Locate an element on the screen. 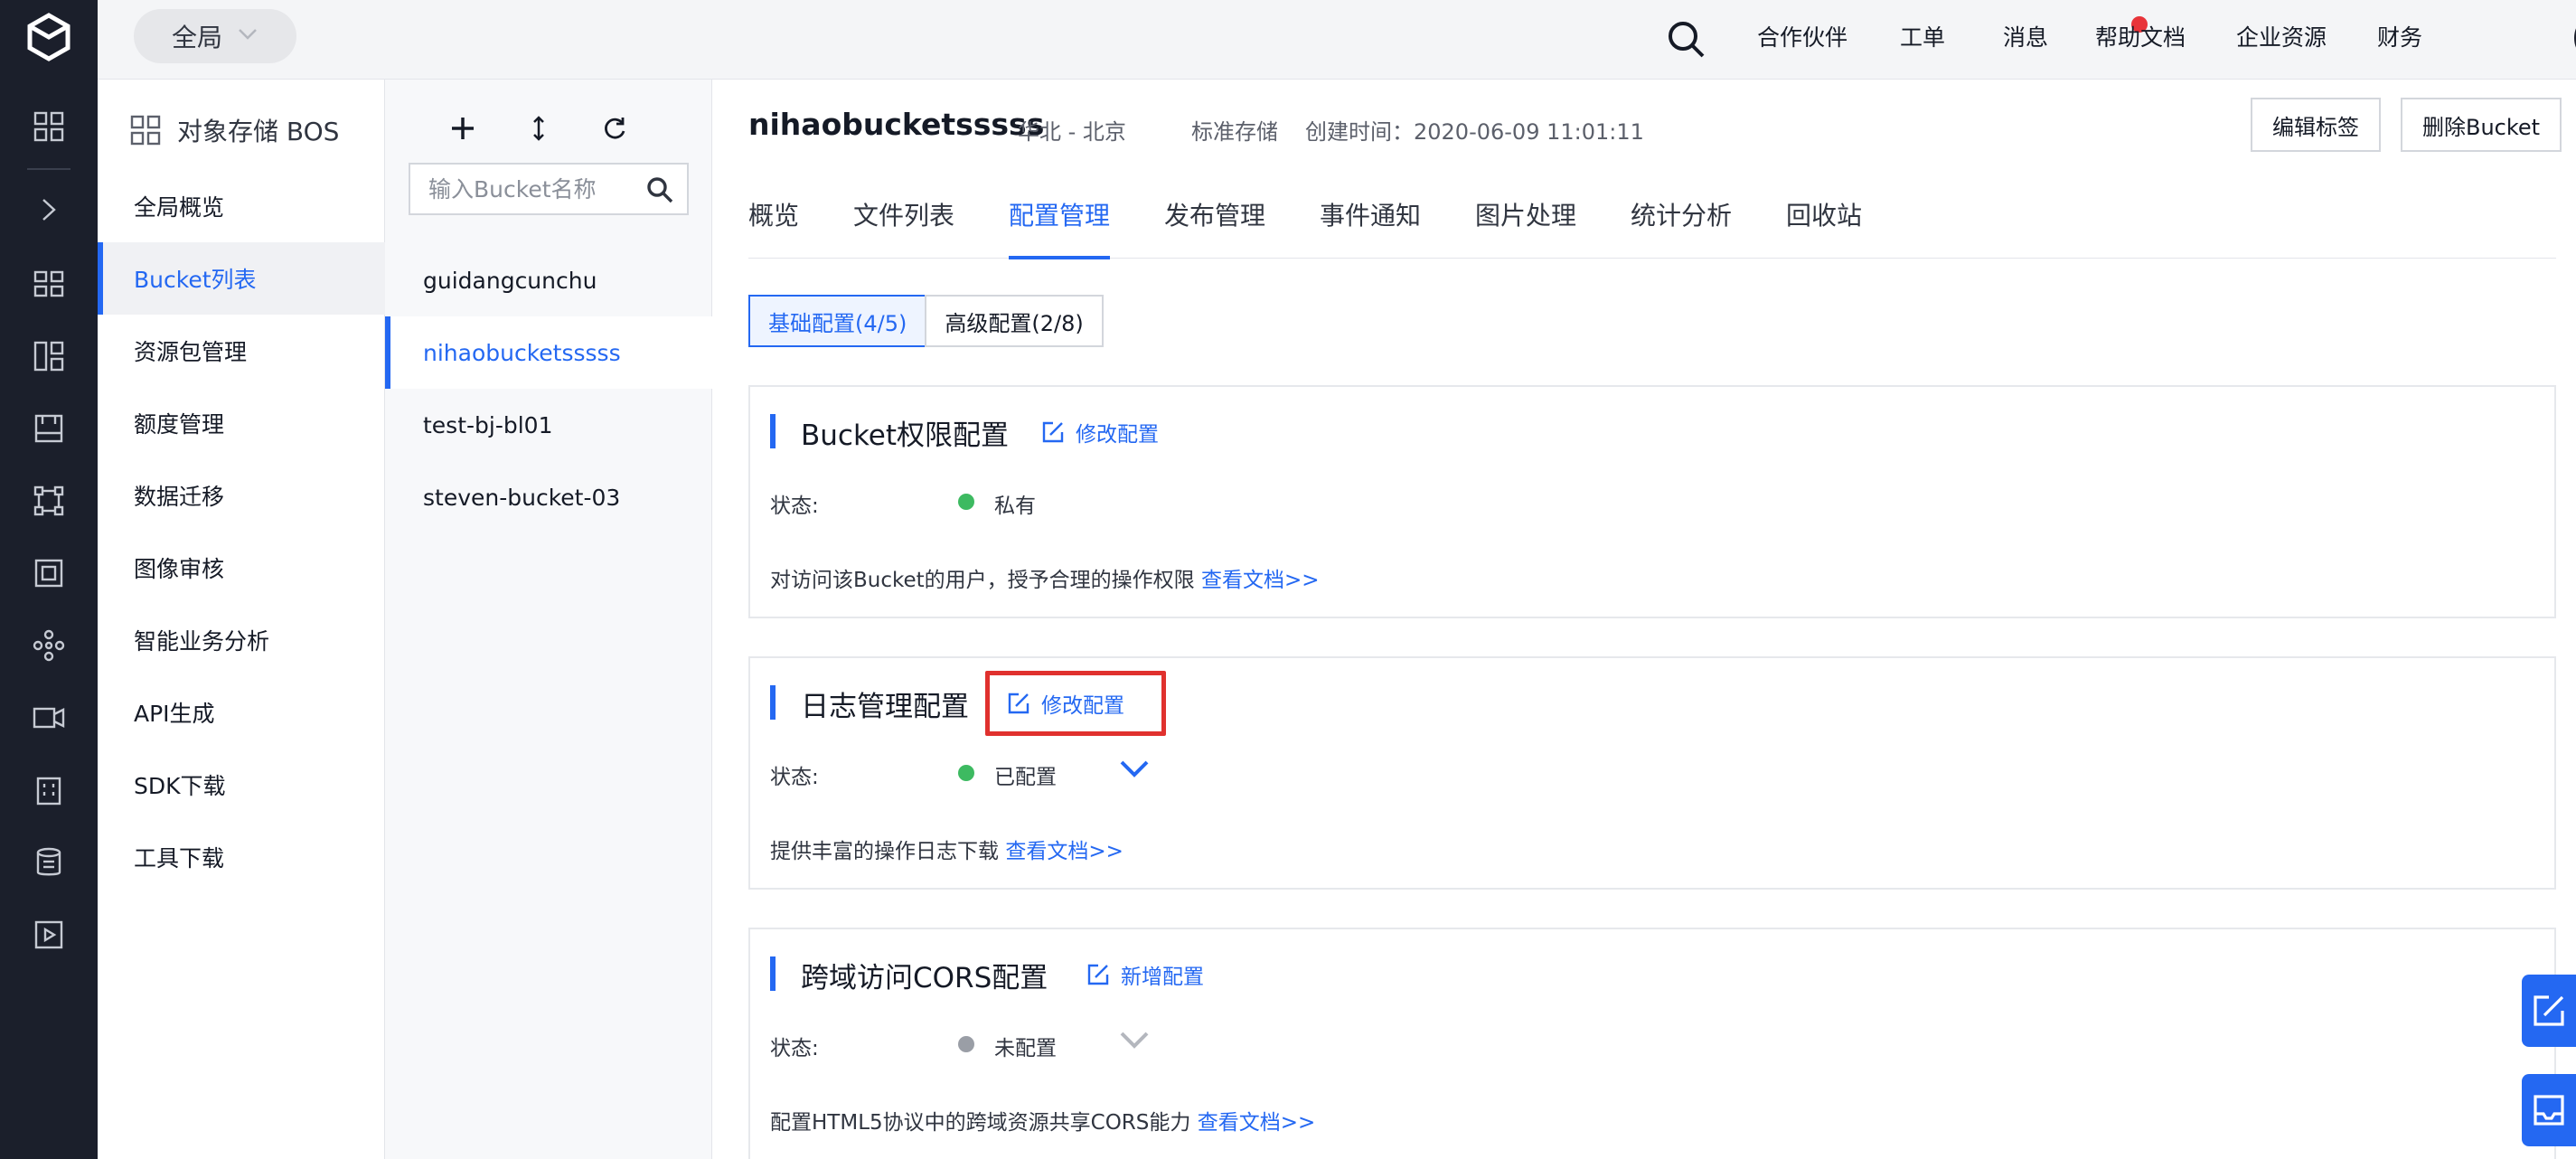 This screenshot has height=1159, width=2576. refresh-icon is located at coordinates (614, 128).